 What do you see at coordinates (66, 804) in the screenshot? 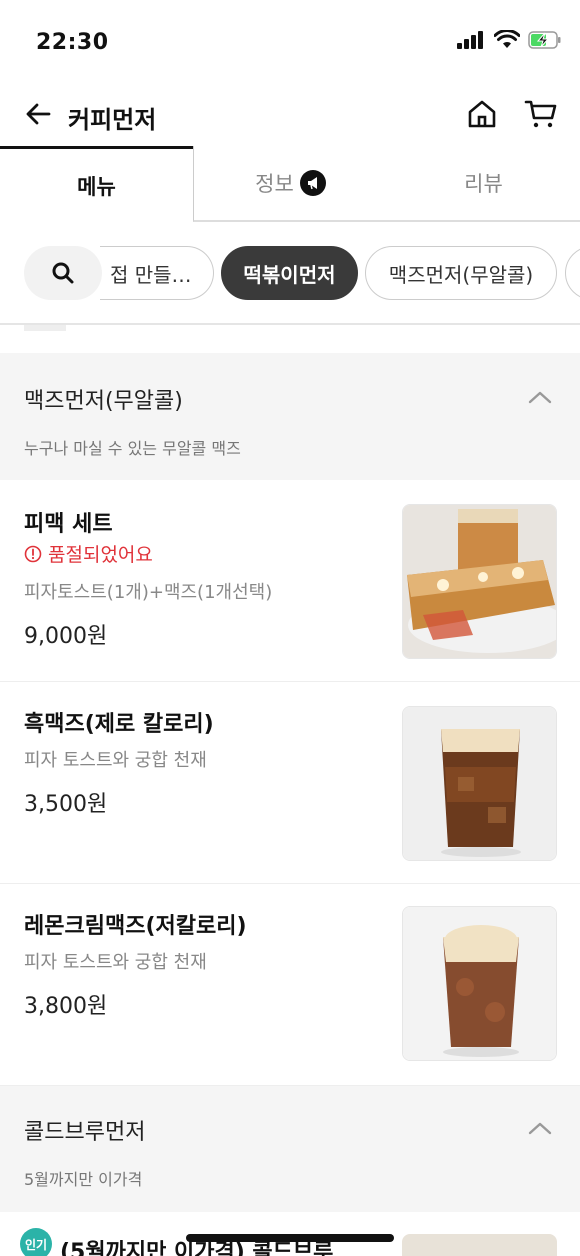
I see `menu-item-price: 3,500원` at bounding box center [66, 804].